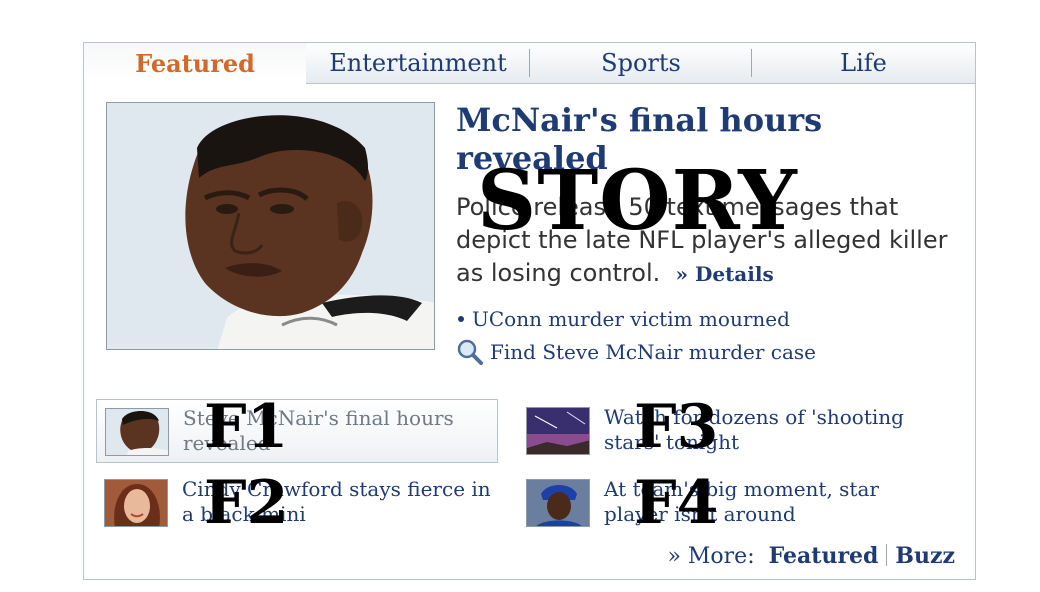 This screenshot has height=592, width=1040. What do you see at coordinates (470, 352) in the screenshot?
I see `magnifier-icon` at bounding box center [470, 352].